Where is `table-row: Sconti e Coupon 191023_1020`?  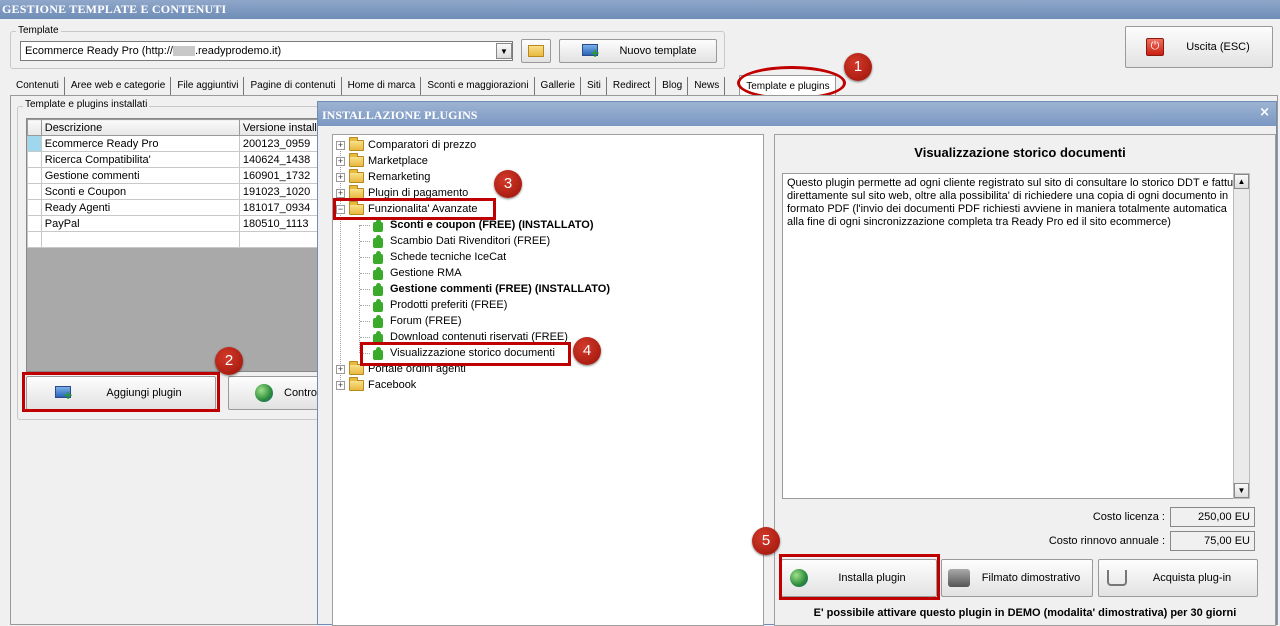 table-row: Sconti e Coupon 191023_1020 is located at coordinates (172, 191).